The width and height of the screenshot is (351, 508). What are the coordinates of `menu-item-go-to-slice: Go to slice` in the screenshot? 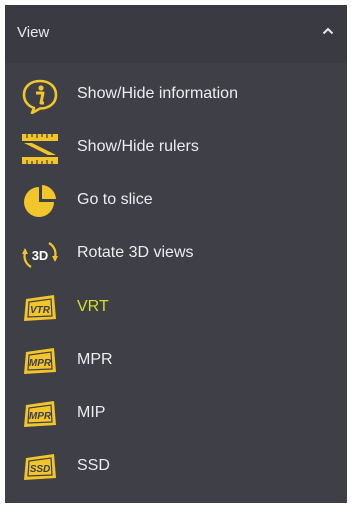 It's located at (176, 202).